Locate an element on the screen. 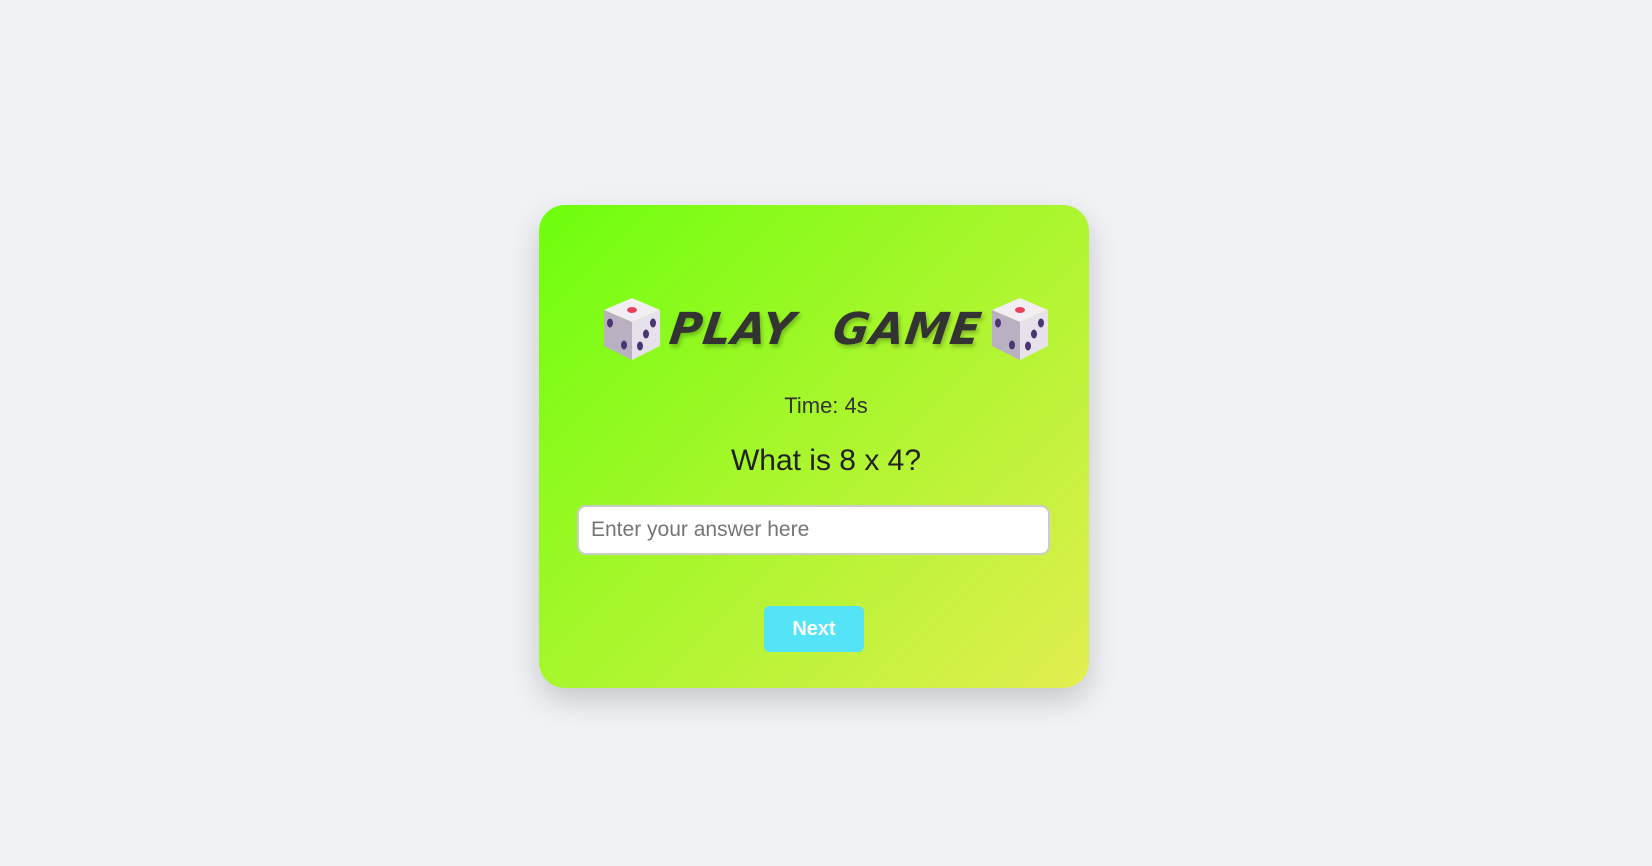  next-button: Next is located at coordinates (814, 629).